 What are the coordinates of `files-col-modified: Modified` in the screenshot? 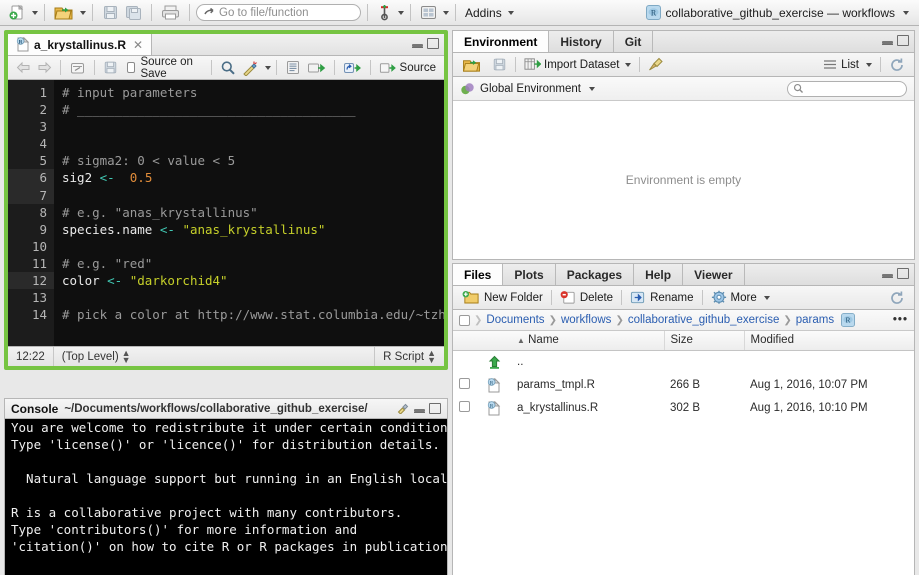 It's located at (829, 341).